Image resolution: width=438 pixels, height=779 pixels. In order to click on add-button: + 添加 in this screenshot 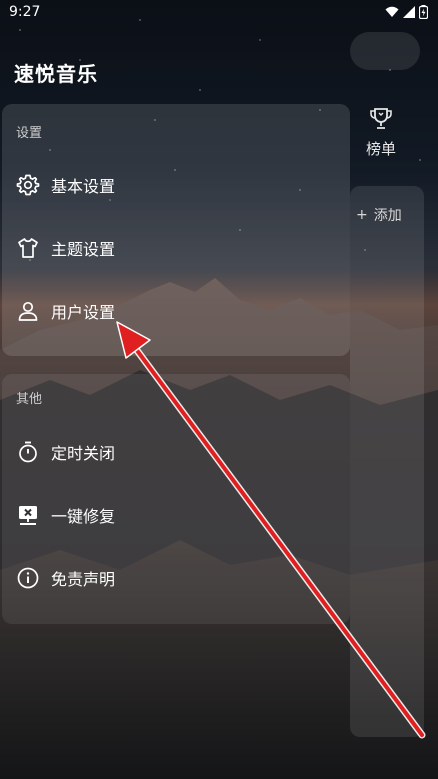, I will do `click(379, 215)`.